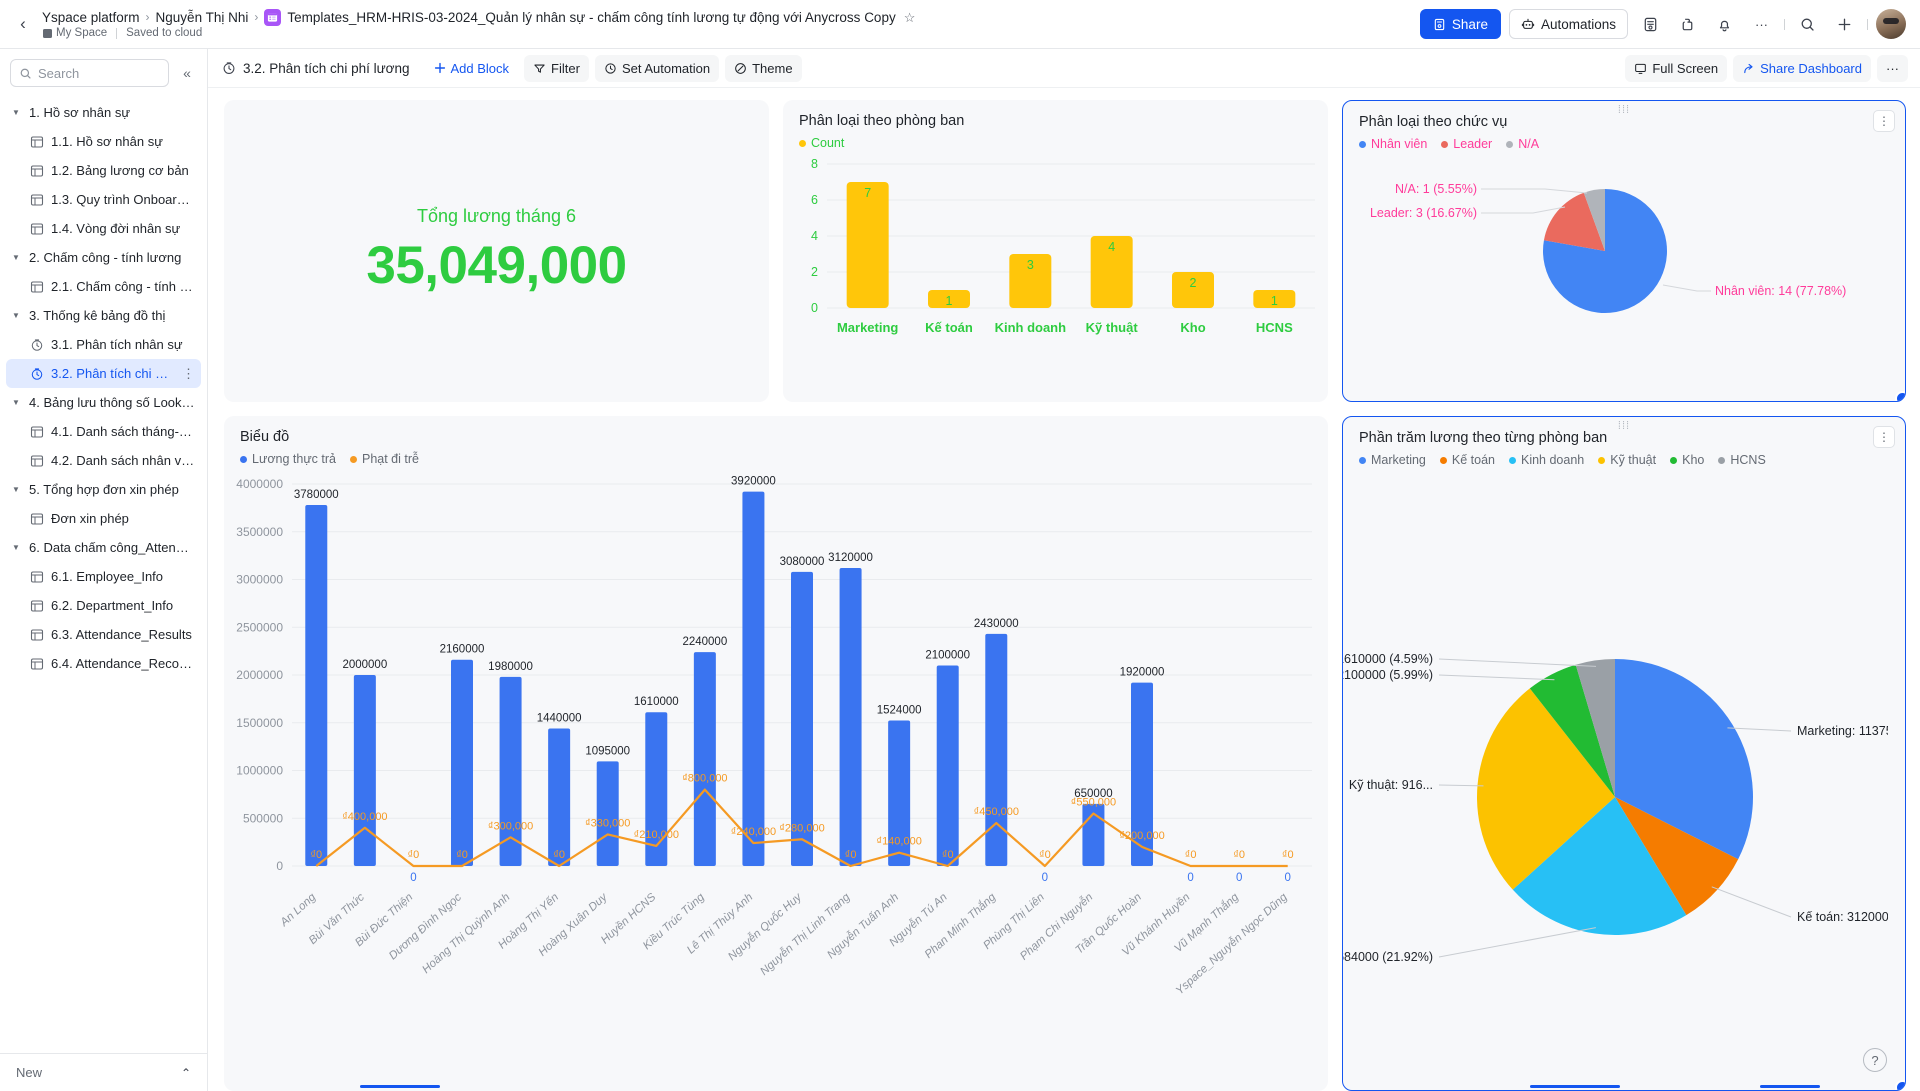  Describe the element at coordinates (103, 170) in the screenshot. I see `sidebar-item-2: 1.2. Bảng lương cơ bản` at that location.